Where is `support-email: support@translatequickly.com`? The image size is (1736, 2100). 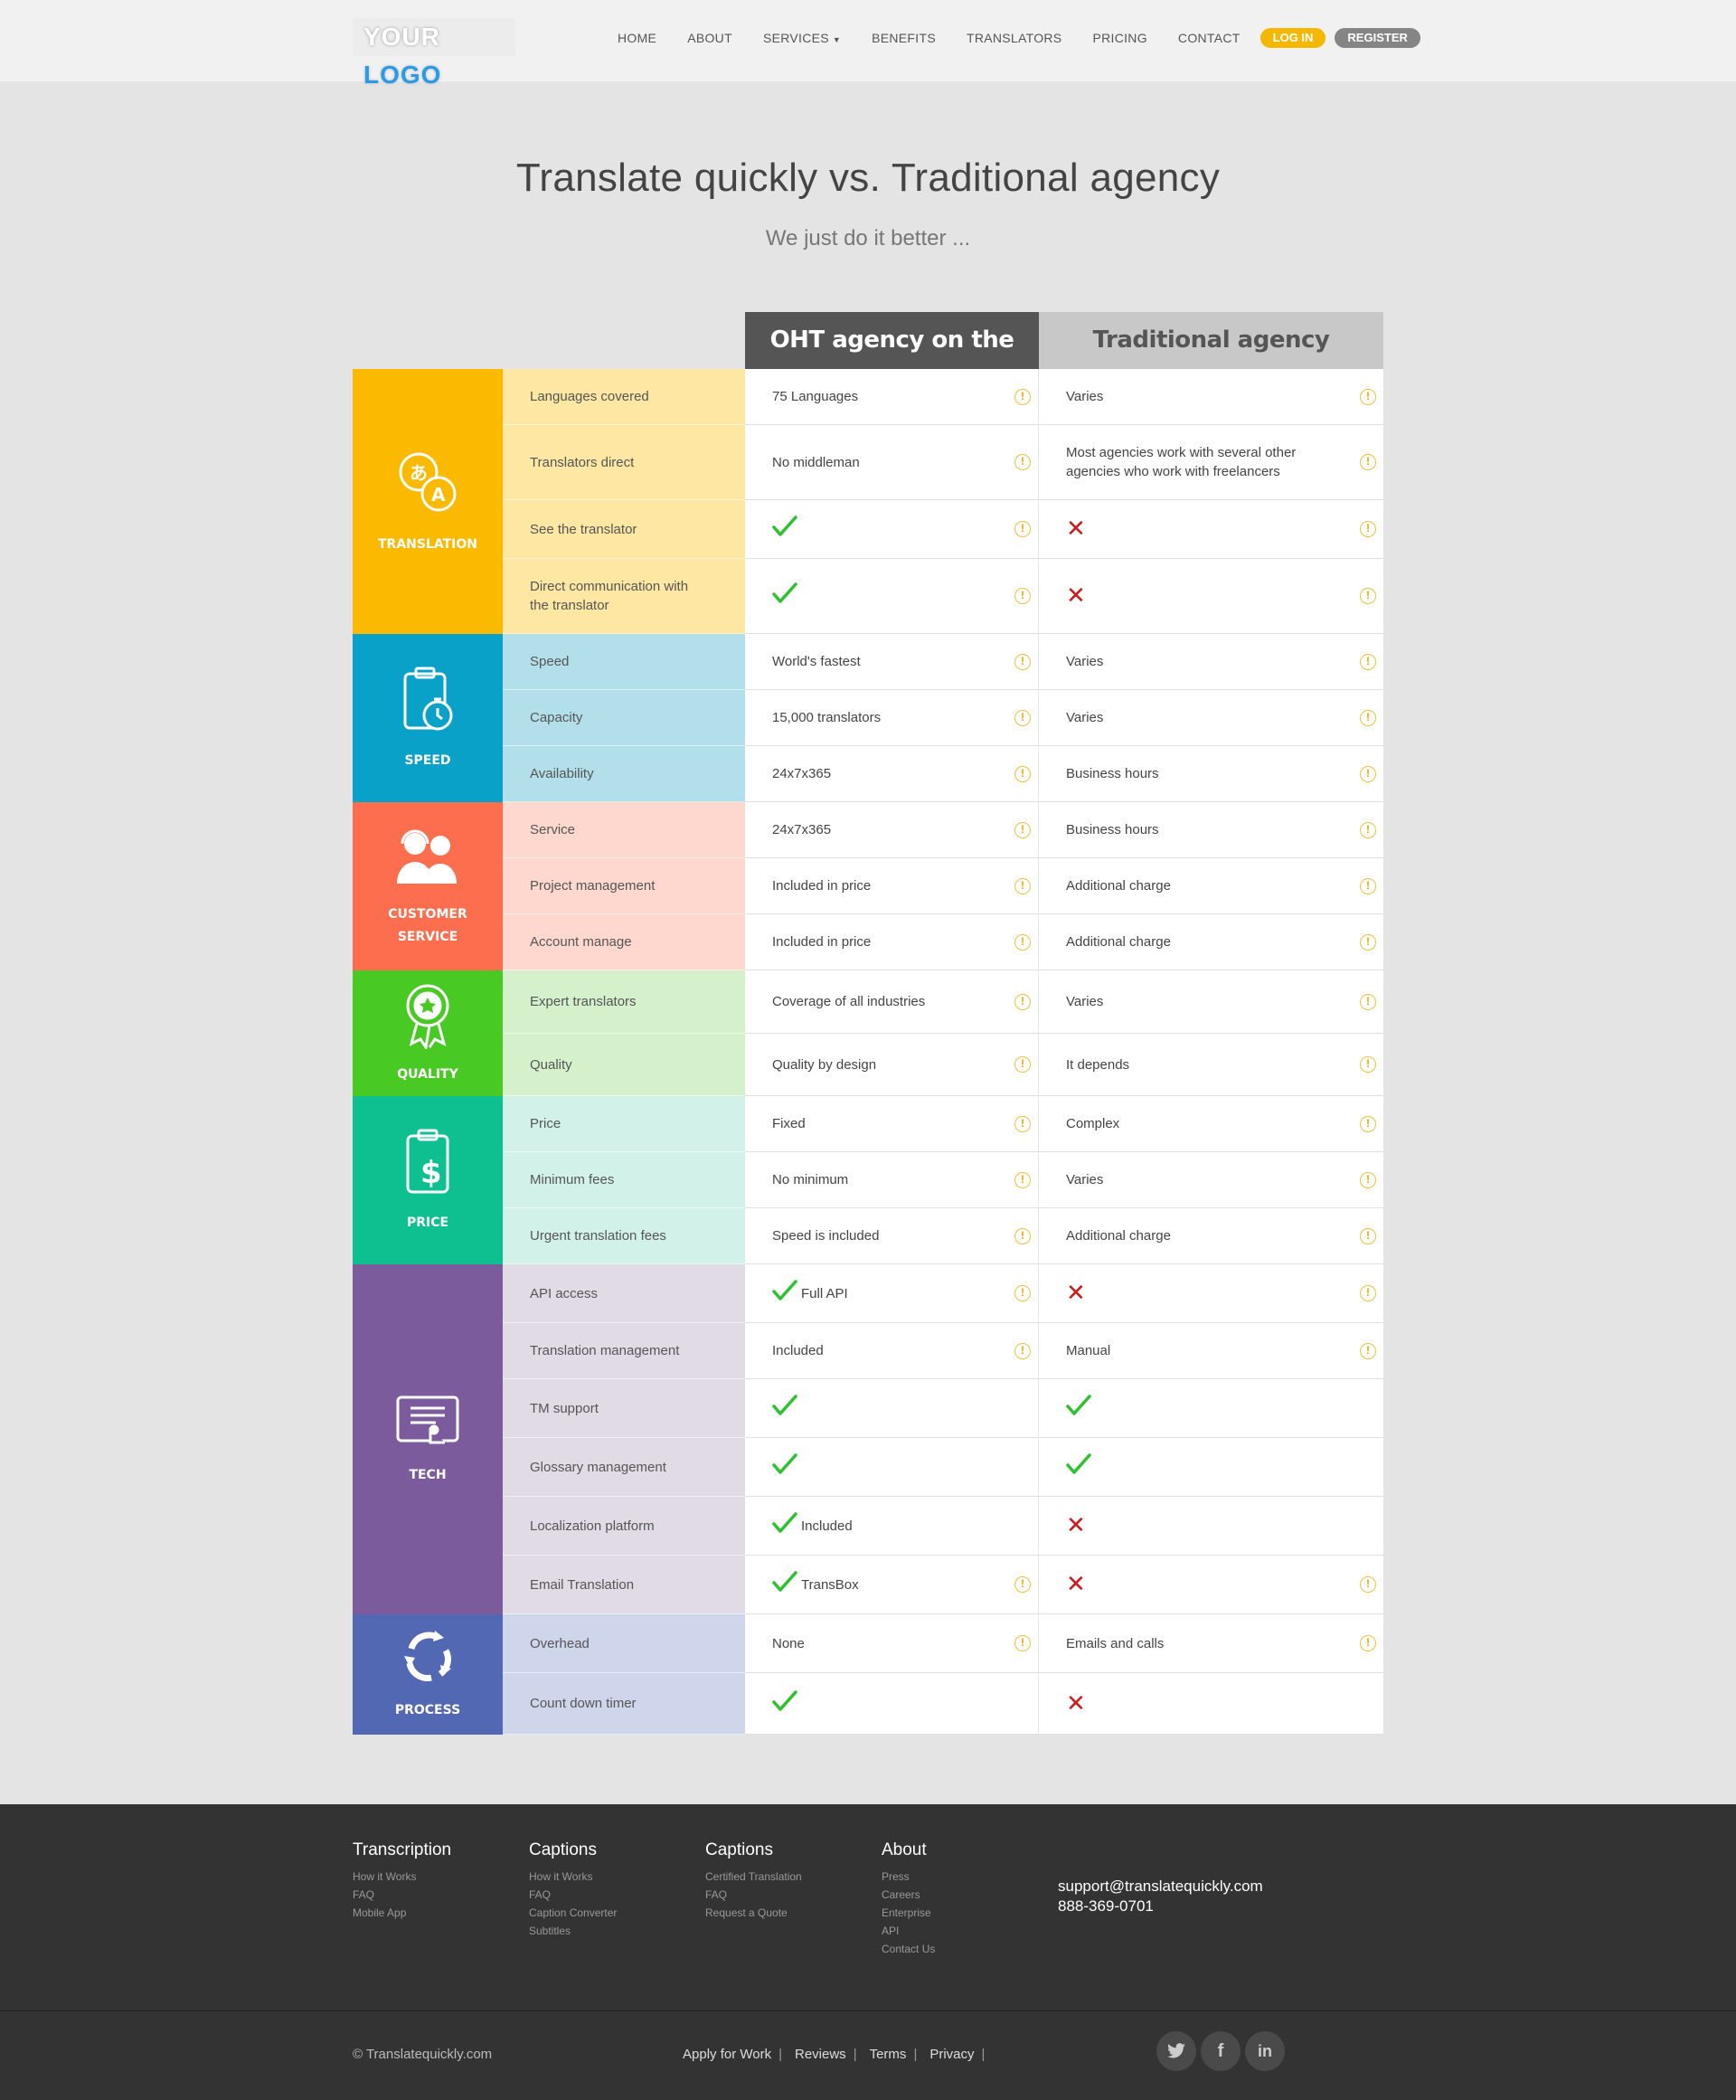 support-email: support@translatequickly.com is located at coordinates (1161, 1887).